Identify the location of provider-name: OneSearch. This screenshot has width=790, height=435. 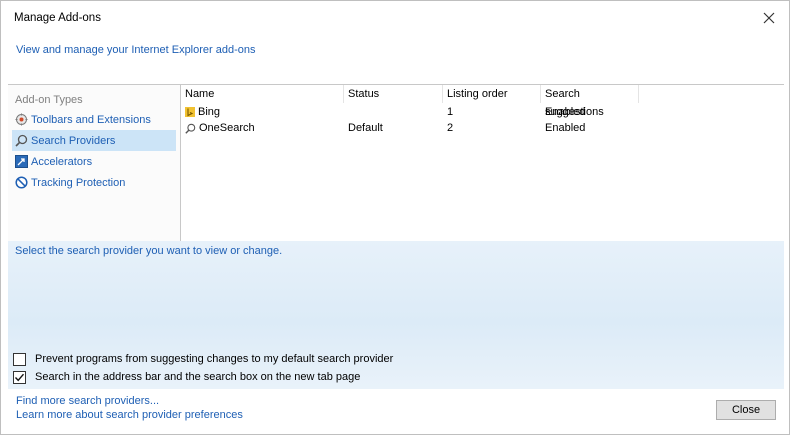
(227, 128).